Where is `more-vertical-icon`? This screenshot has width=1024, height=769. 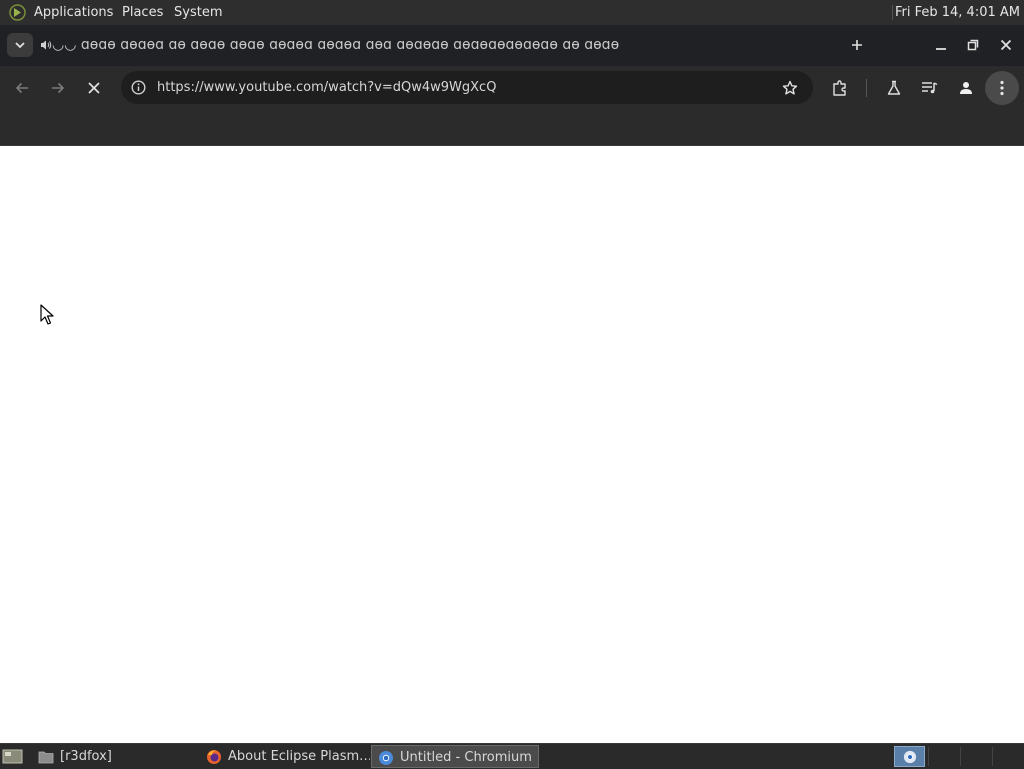
more-vertical-icon is located at coordinates (1002, 88).